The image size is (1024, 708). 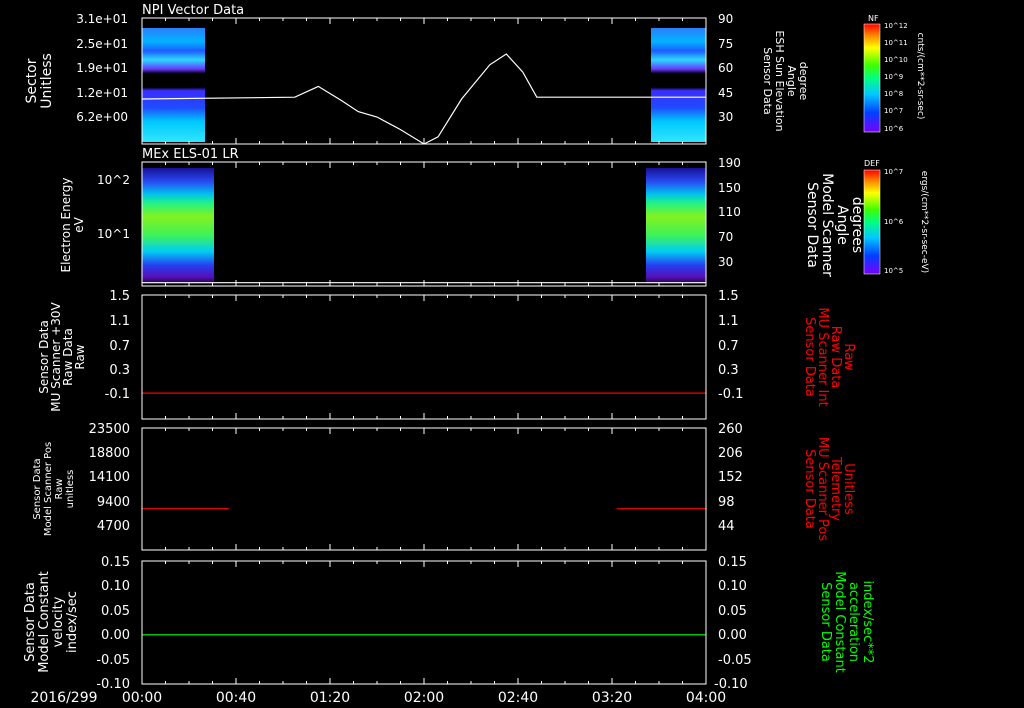 What do you see at coordinates (612, 698) in the screenshot?
I see `time-tick-label: 03:20` at bounding box center [612, 698].